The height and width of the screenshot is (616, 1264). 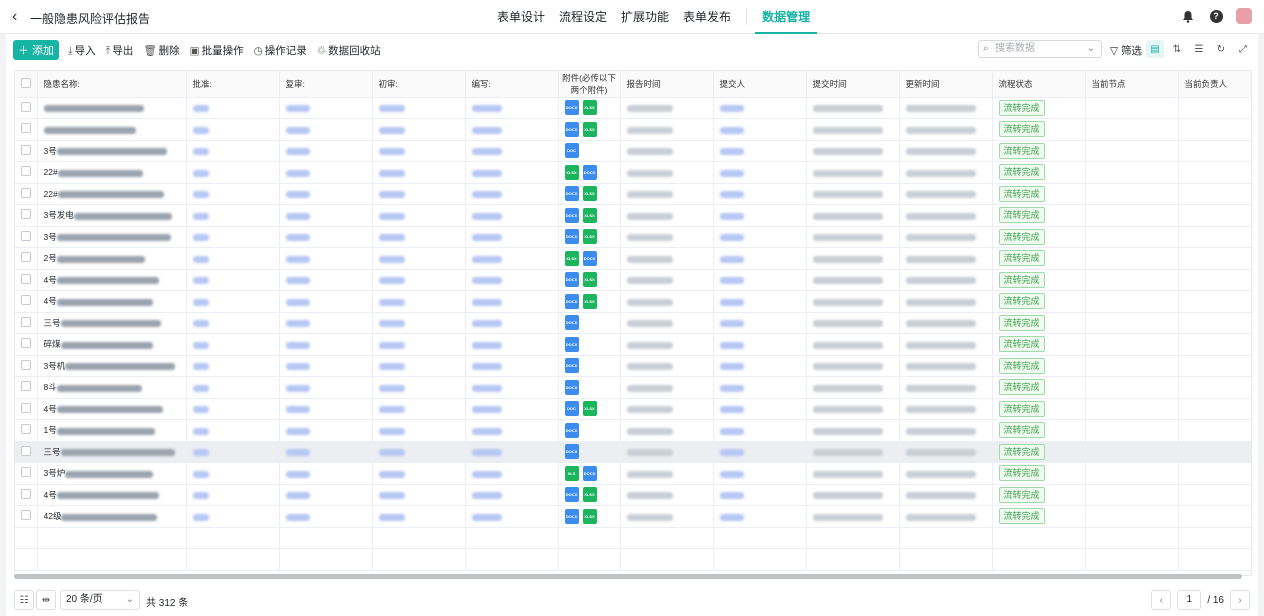 What do you see at coordinates (349, 50) in the screenshot?
I see `recycle-bin-button: ♲ 数据回收站` at bounding box center [349, 50].